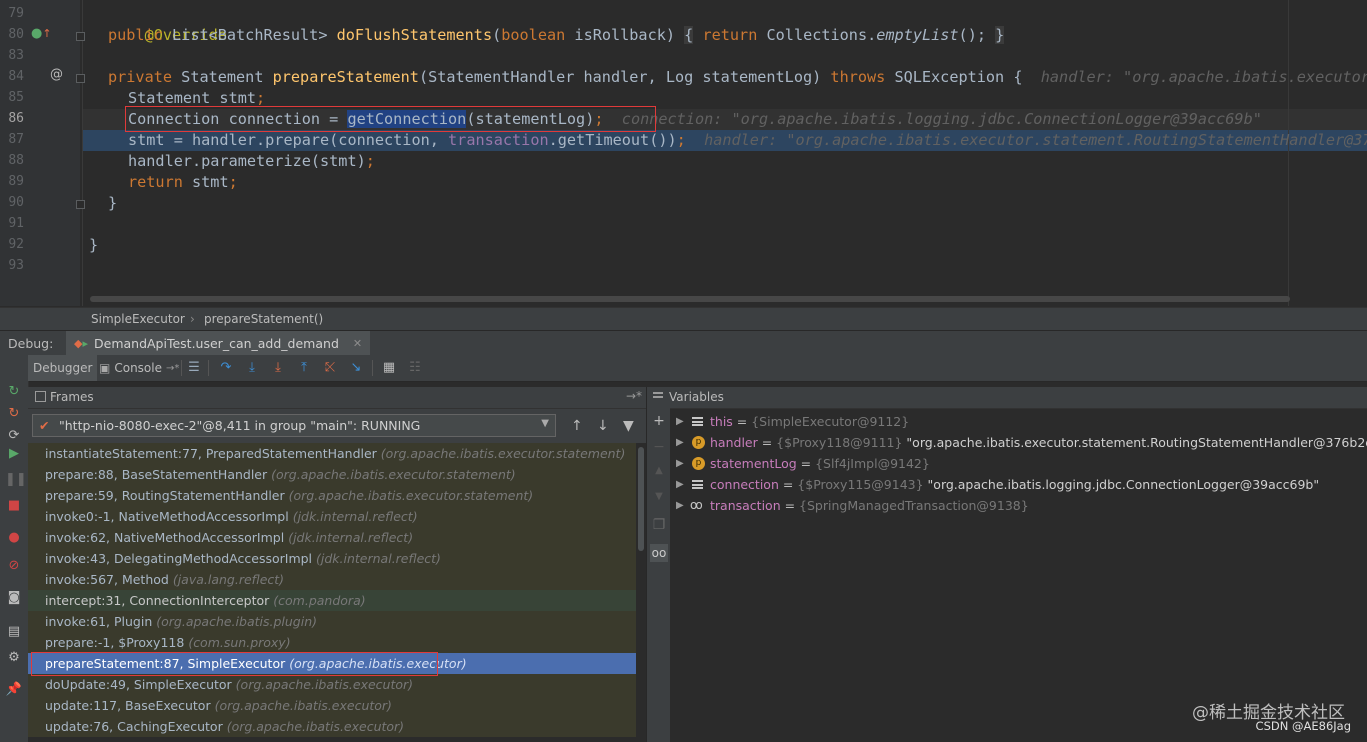  I want to click on move-up-icon: ▲, so click(659, 471).